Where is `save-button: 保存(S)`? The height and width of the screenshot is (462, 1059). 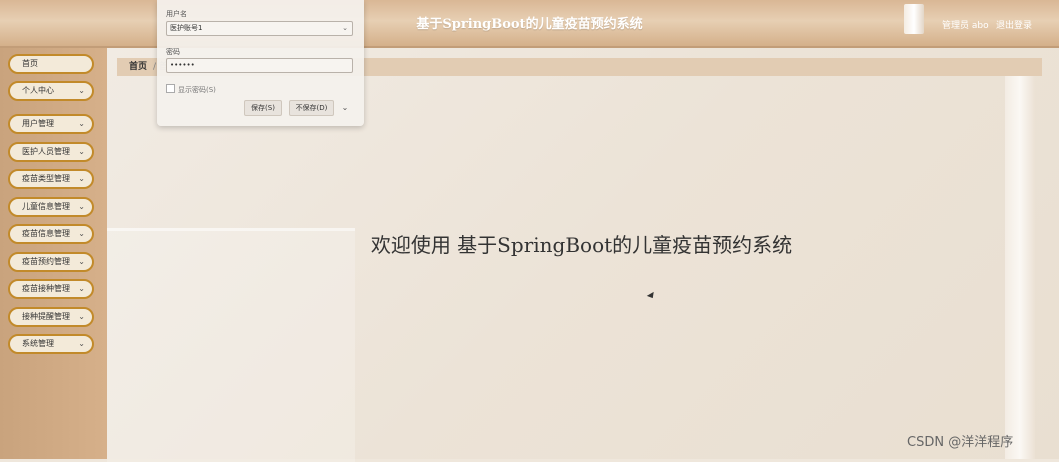
save-button: 保存(S) is located at coordinates (263, 108).